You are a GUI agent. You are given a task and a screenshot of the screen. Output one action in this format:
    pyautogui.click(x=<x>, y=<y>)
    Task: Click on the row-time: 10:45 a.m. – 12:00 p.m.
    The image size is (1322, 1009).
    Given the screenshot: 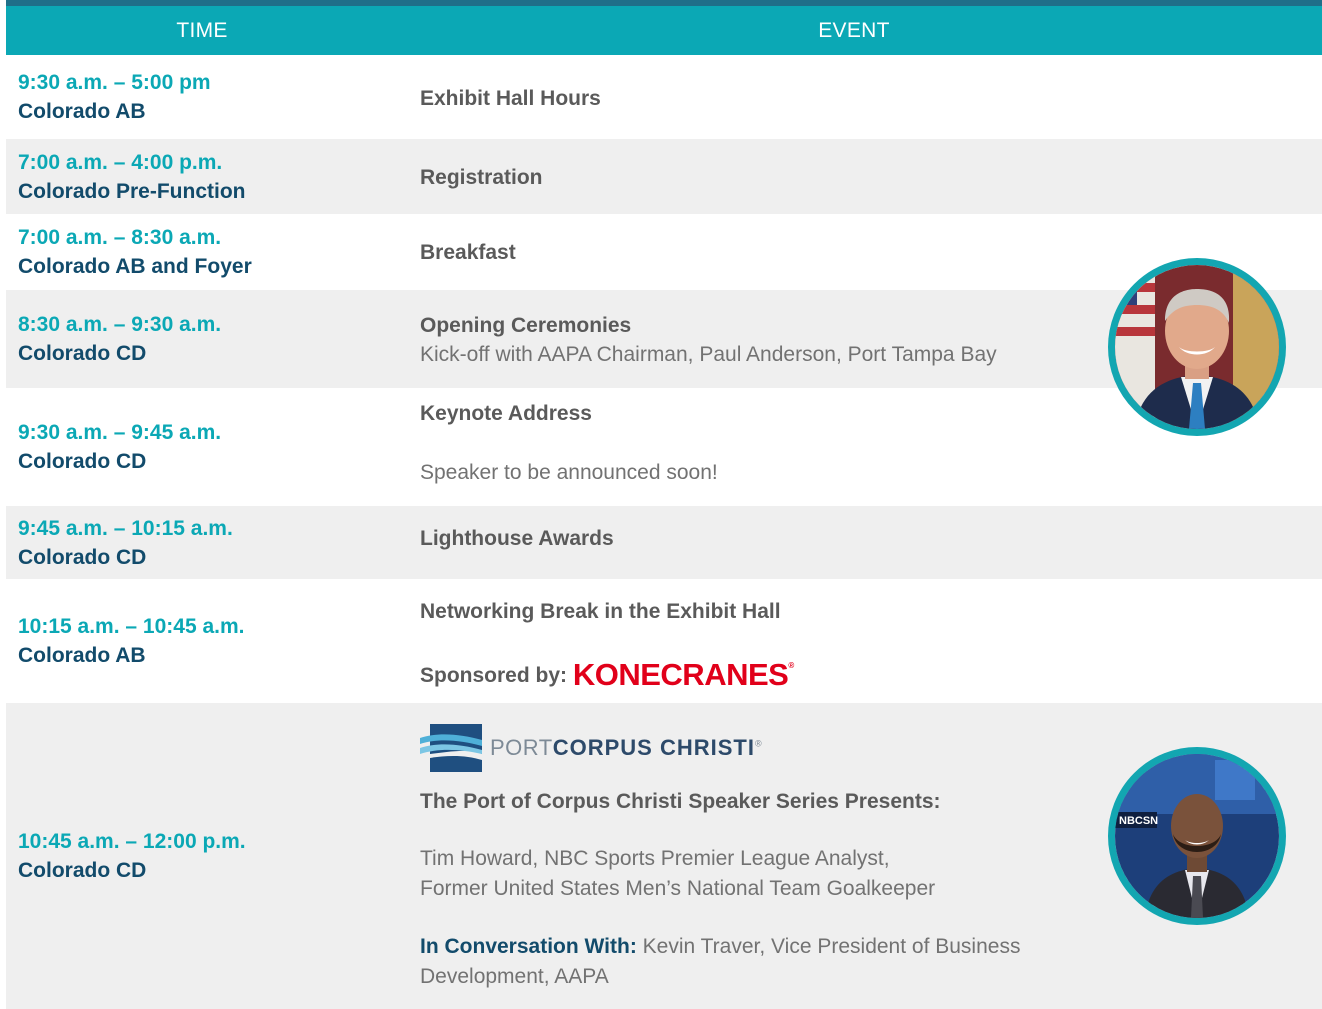 What is the action you would take?
    pyautogui.click(x=132, y=841)
    